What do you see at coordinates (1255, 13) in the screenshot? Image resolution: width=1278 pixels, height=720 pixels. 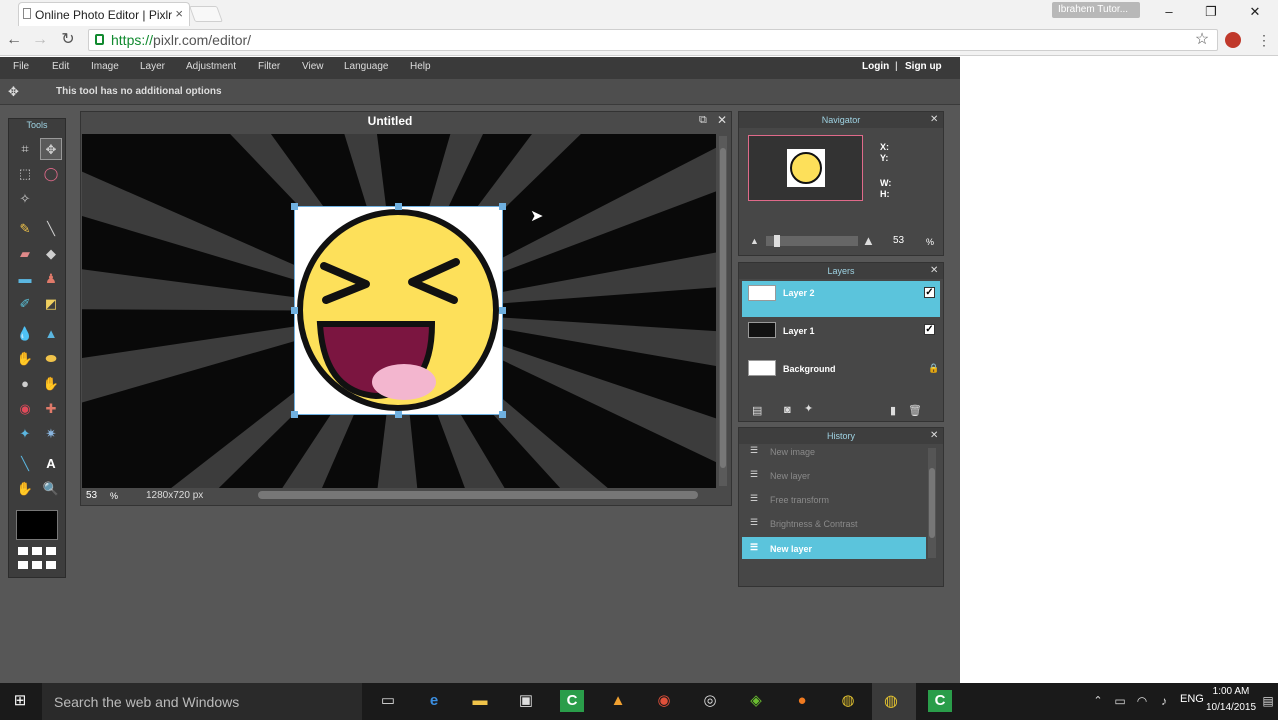 I see `close-window-button: ✕` at bounding box center [1255, 13].